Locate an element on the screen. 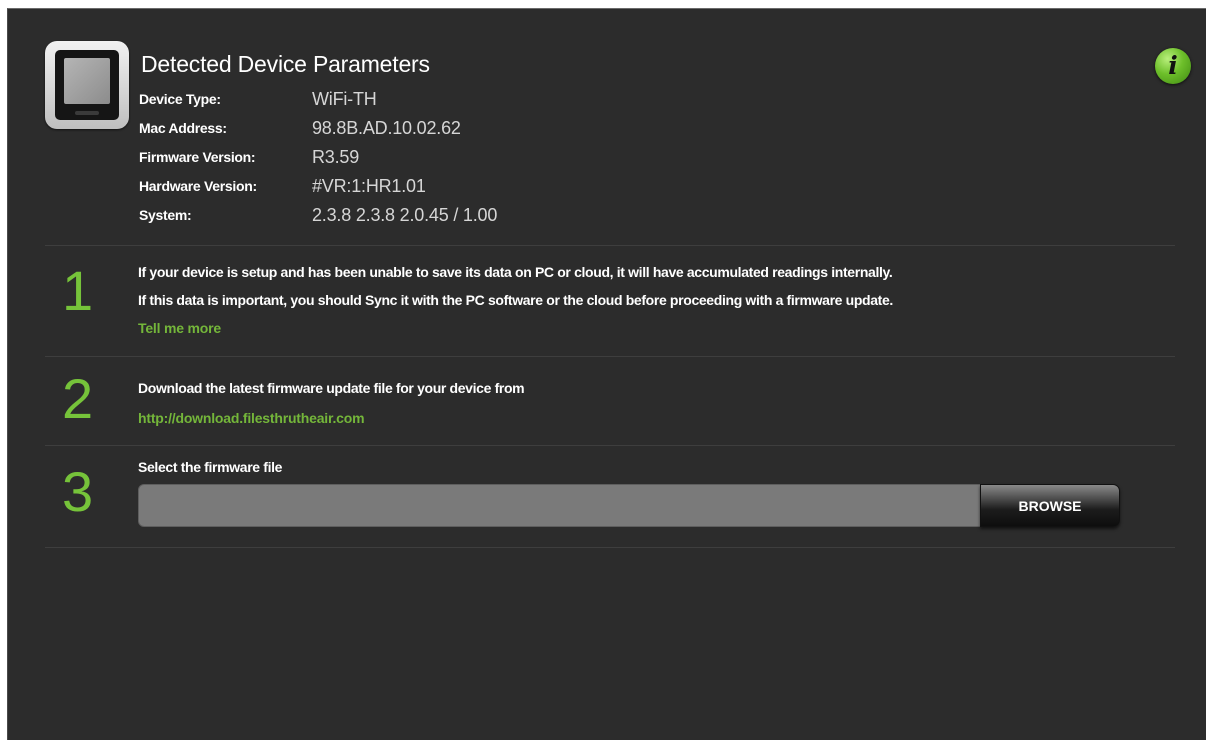  param-firmware-version: Firmware Version: R3.59 is located at coordinates (389, 163).